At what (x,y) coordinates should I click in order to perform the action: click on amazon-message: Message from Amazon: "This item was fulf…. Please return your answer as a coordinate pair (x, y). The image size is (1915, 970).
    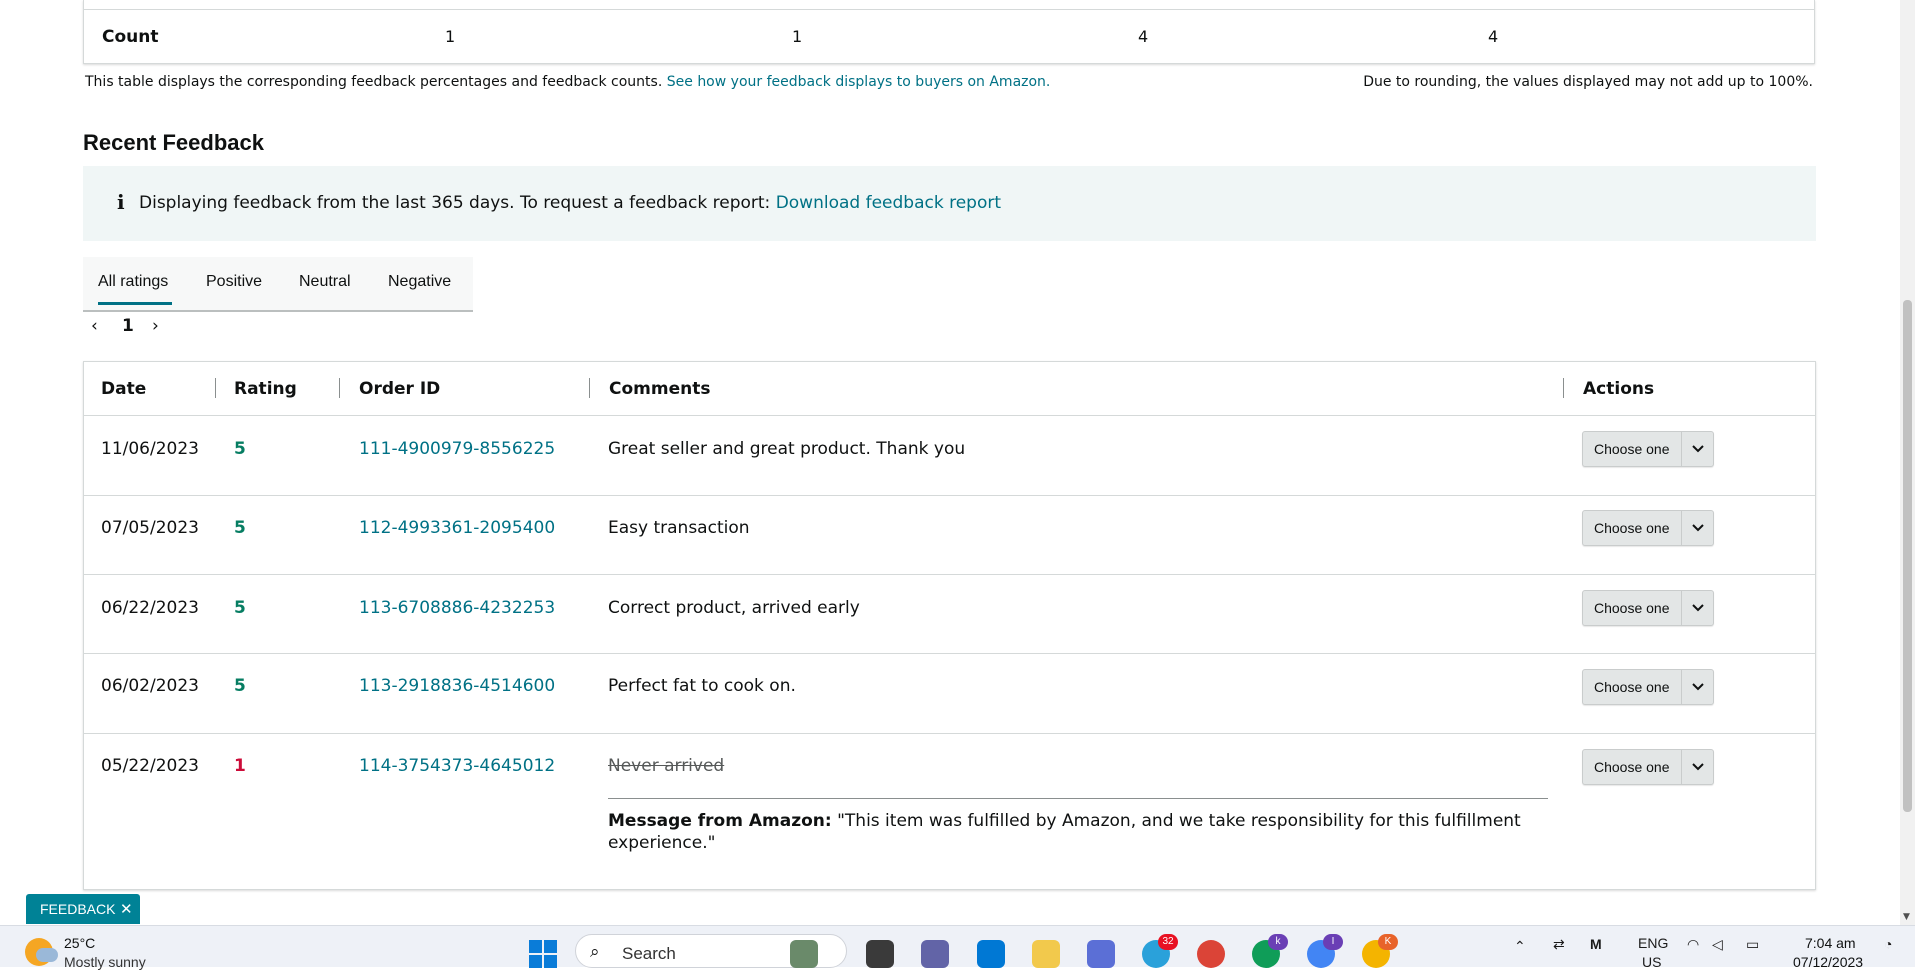
    Looking at the image, I should click on (1078, 832).